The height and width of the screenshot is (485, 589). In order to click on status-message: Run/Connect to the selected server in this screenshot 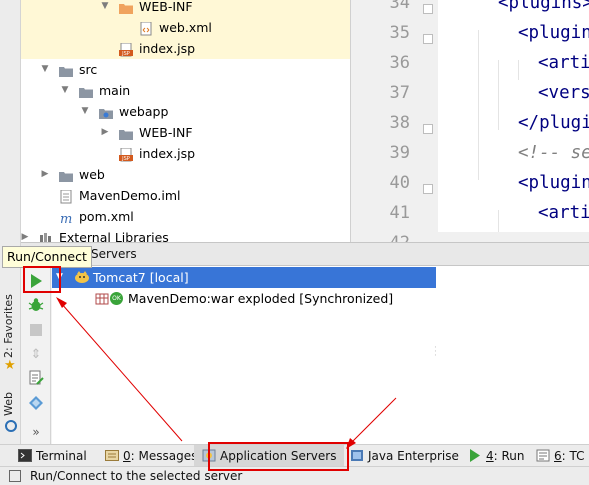, I will do `click(136, 476)`.